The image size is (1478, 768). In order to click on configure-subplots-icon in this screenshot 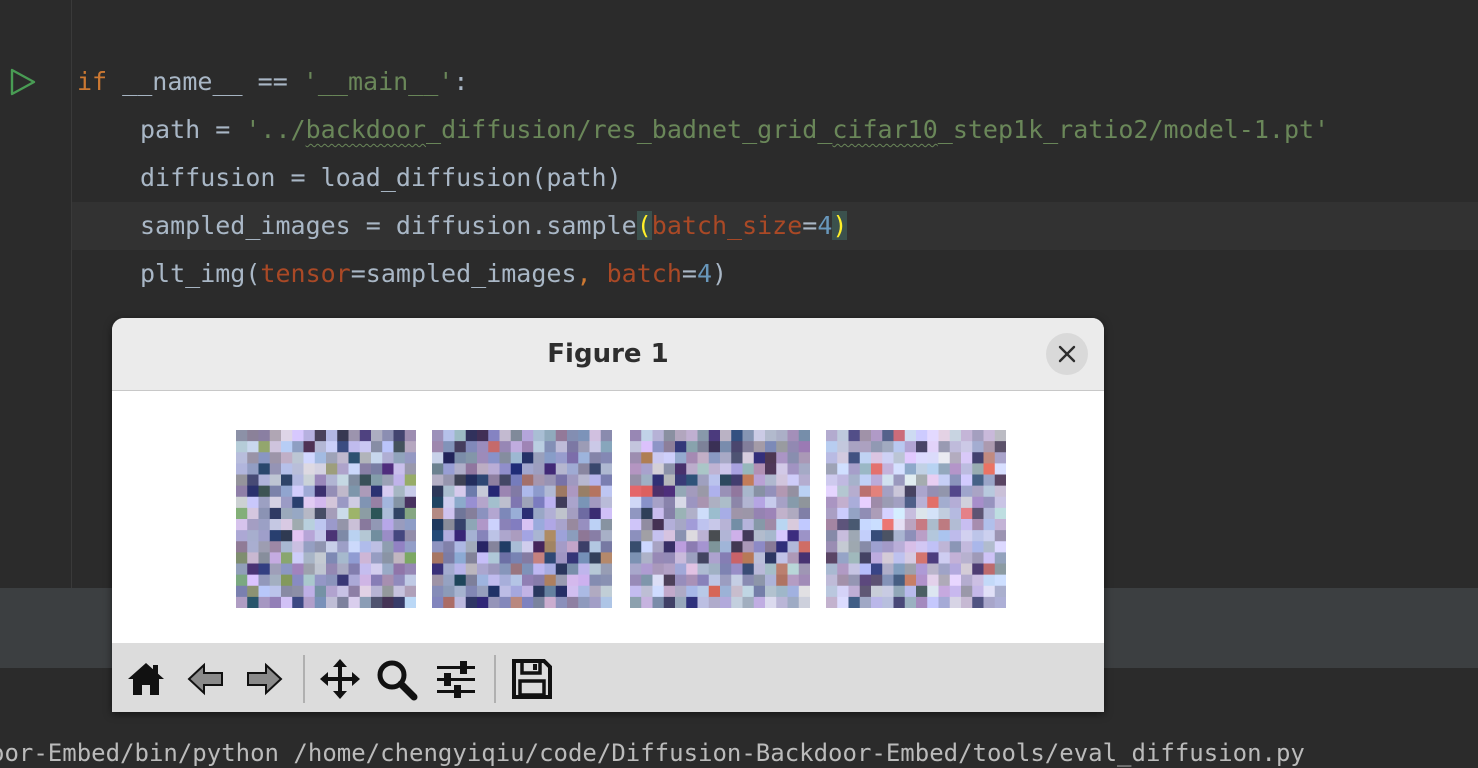, I will do `click(456, 679)`.